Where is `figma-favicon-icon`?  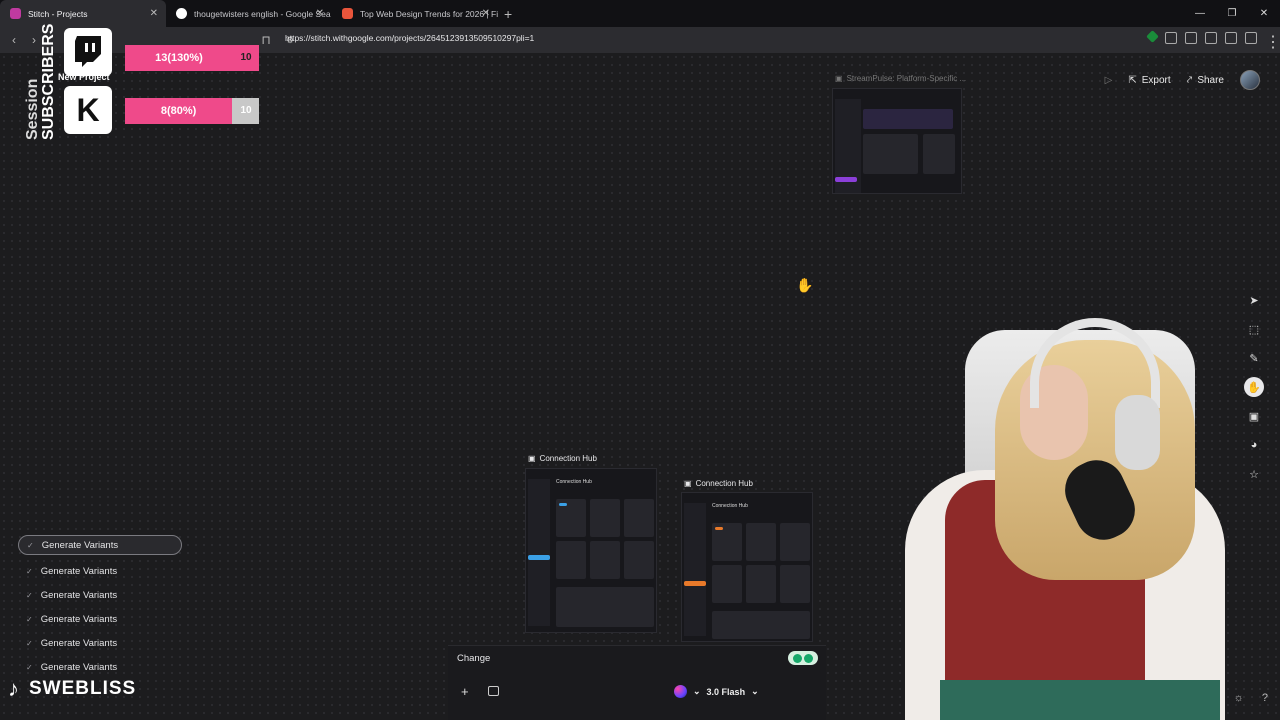 figma-favicon-icon is located at coordinates (347, 13).